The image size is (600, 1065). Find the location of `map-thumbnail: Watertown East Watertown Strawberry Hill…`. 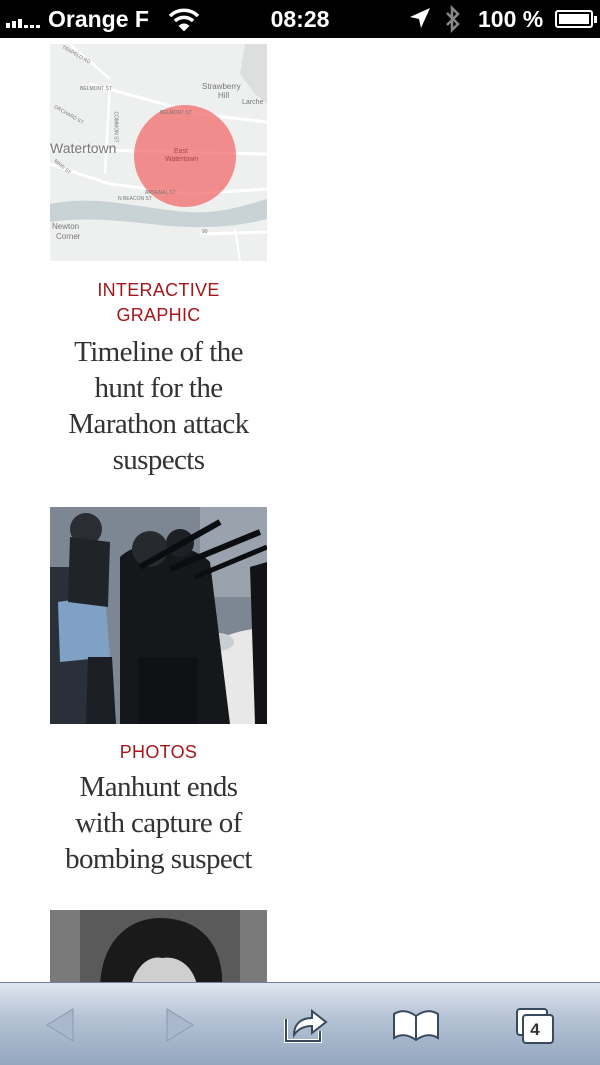

map-thumbnail: Watertown East Watertown Strawberry Hill… is located at coordinates (158, 152).